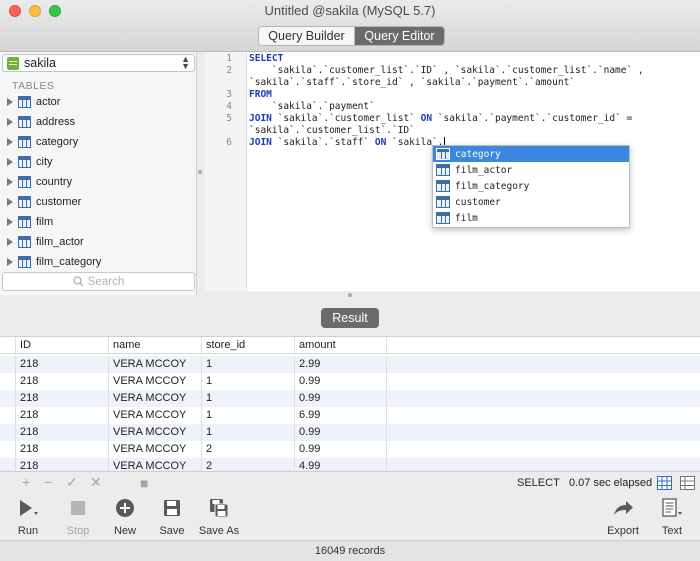 Image resolution: width=700 pixels, height=561 pixels. I want to click on result-button: Result, so click(350, 318).